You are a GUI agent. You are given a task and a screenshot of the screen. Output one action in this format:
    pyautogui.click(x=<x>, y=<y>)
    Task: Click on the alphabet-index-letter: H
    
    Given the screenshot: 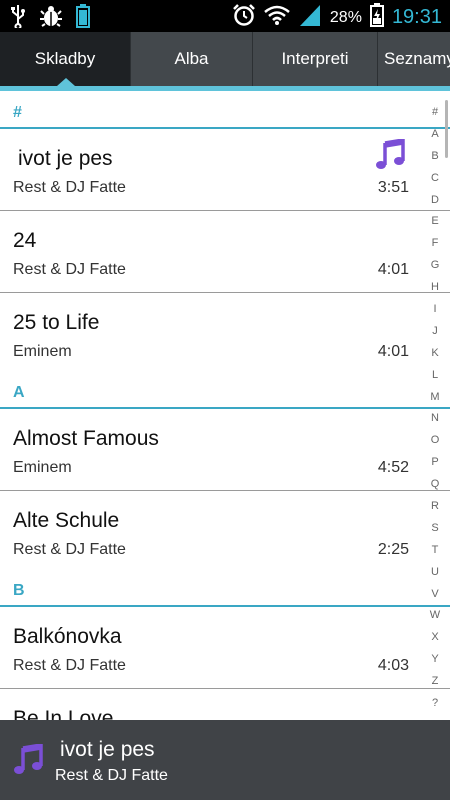 What is the action you would take?
    pyautogui.click(x=435, y=288)
    